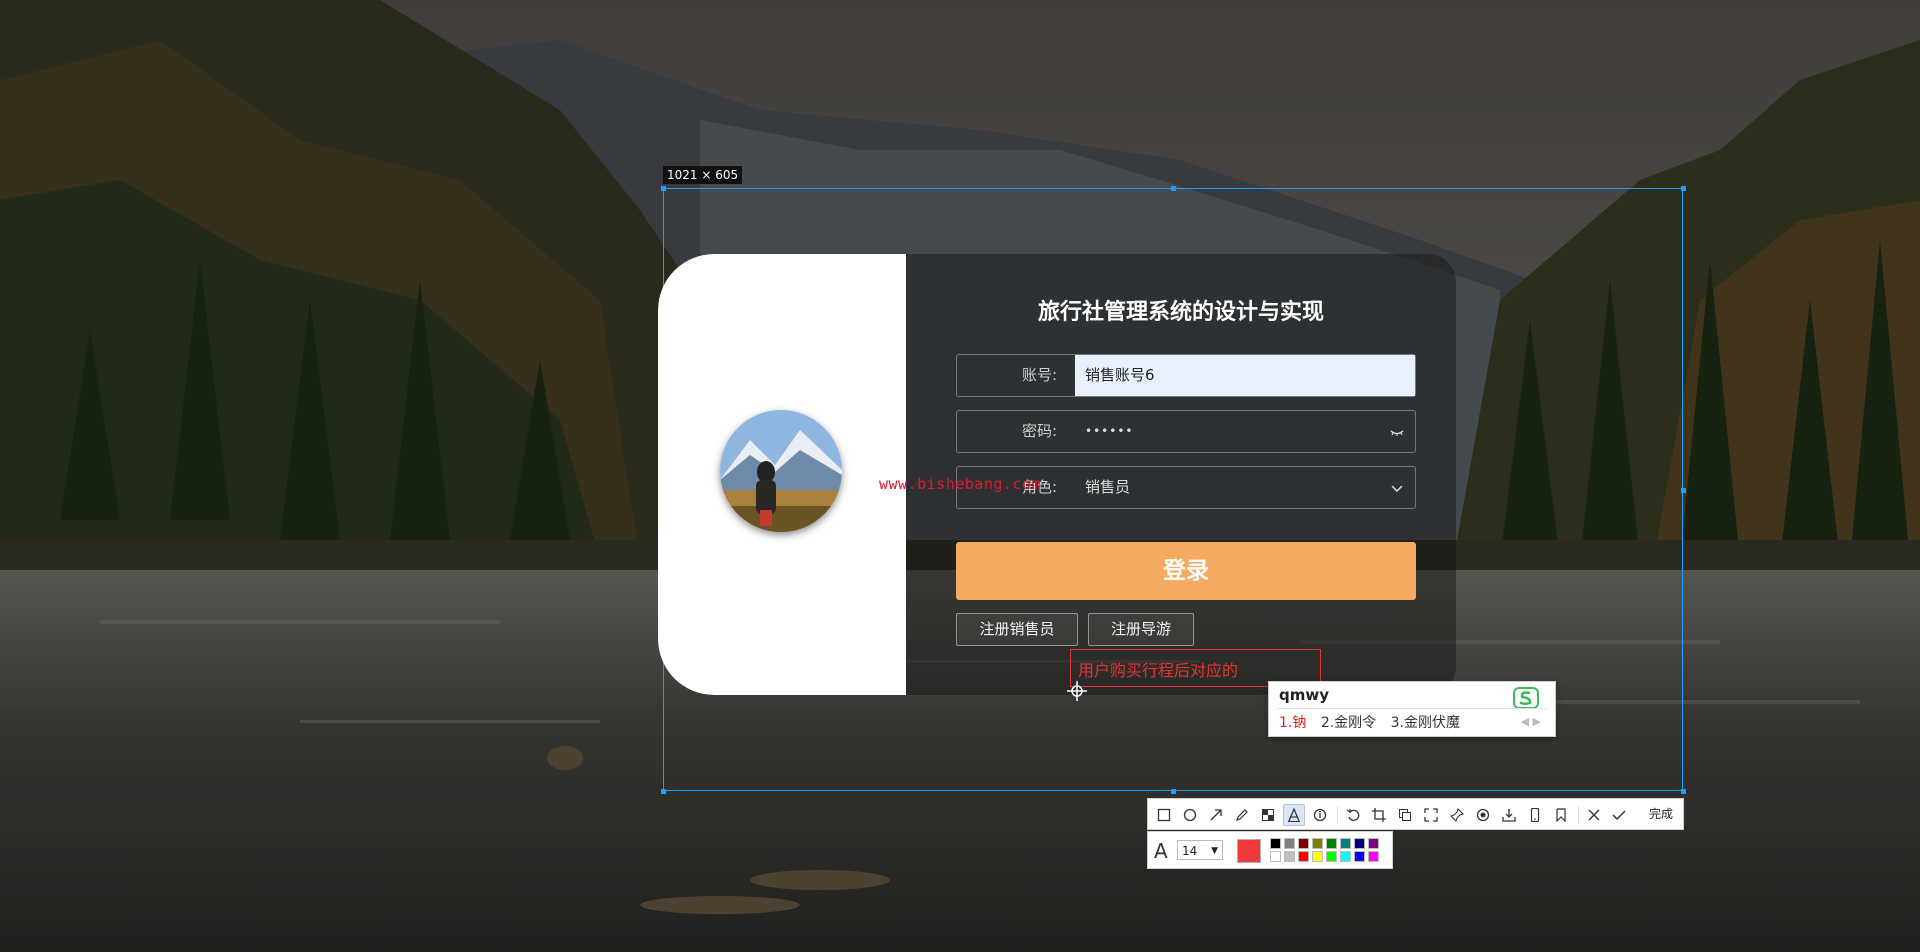 This screenshot has height=952, width=1920. I want to click on text-options-bar: A 14 ▼, so click(1270, 850).